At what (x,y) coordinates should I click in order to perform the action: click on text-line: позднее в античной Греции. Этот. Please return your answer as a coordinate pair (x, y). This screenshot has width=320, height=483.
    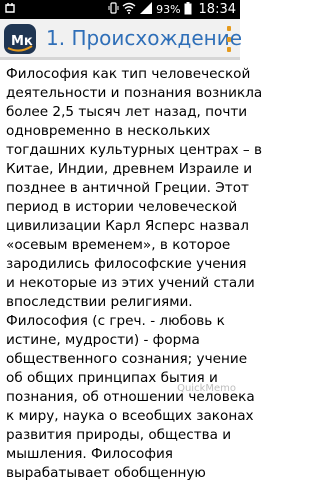
    Looking at the image, I should click on (127, 188).